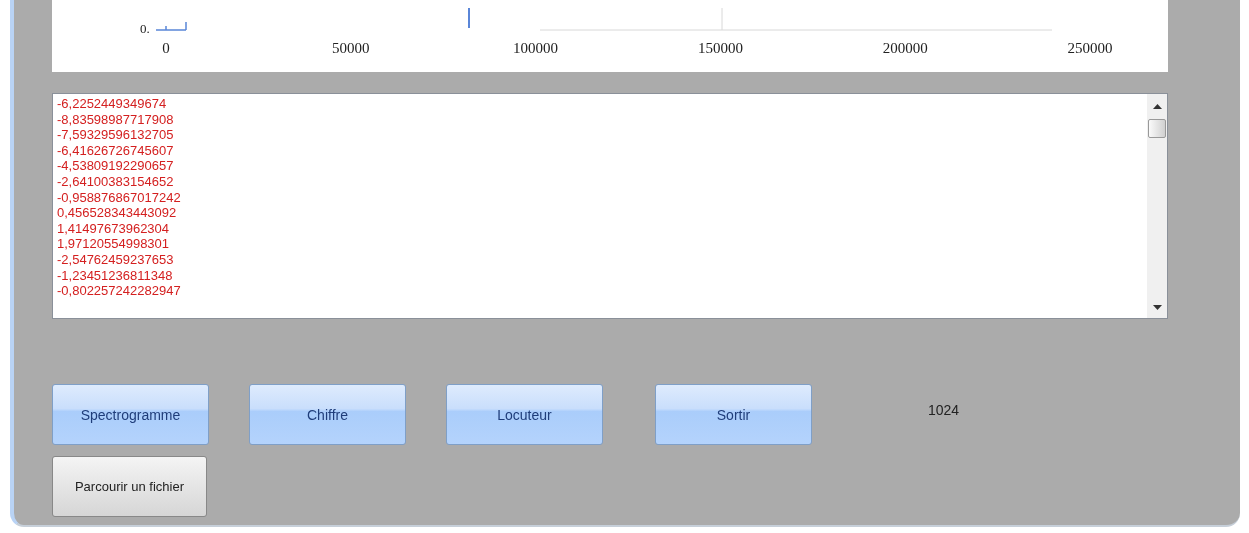  What do you see at coordinates (733, 414) in the screenshot?
I see `action-button: Sortir` at bounding box center [733, 414].